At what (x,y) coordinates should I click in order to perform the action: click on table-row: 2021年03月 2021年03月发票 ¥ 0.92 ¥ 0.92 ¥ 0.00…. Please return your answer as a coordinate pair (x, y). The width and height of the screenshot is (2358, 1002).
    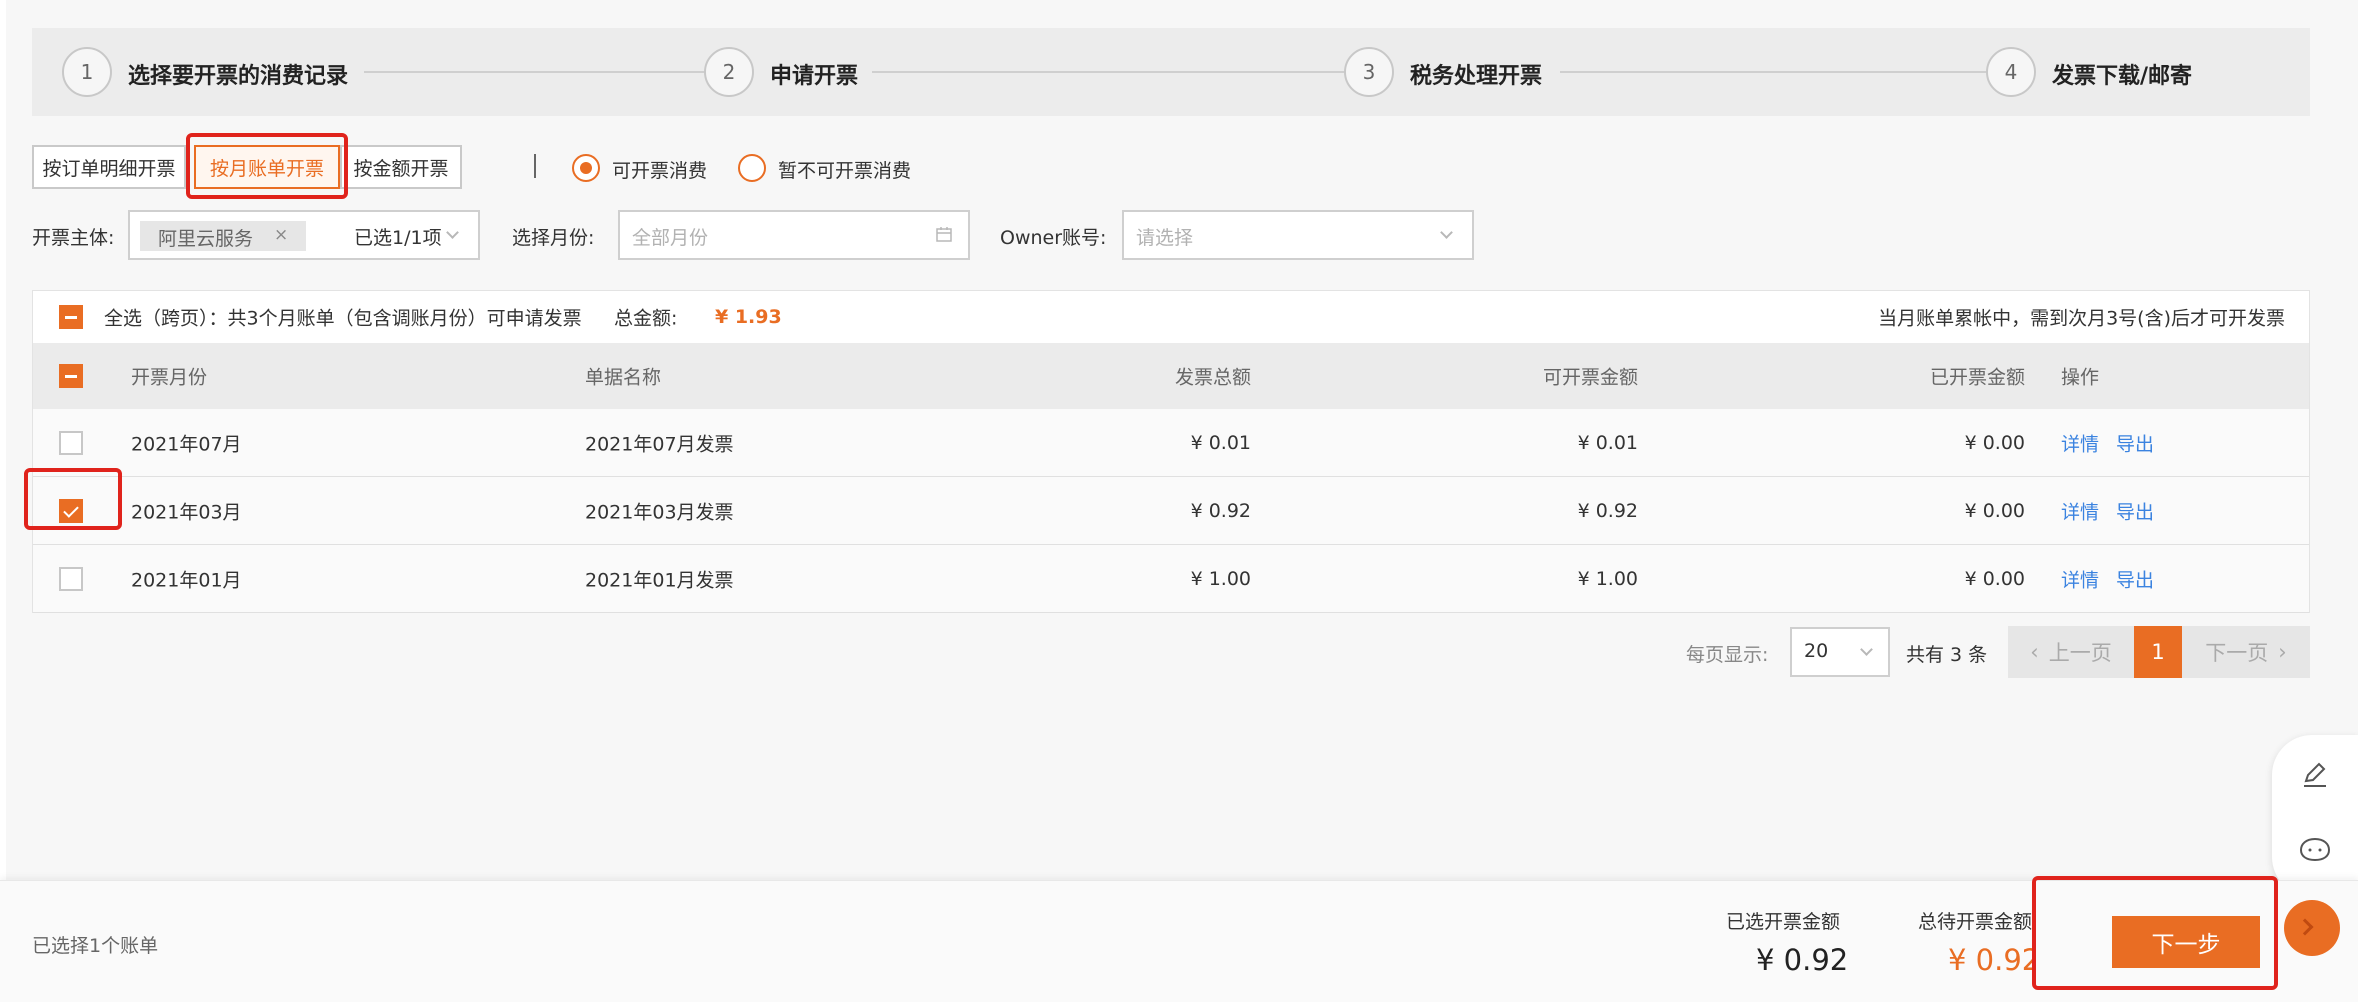
    Looking at the image, I should click on (1171, 511).